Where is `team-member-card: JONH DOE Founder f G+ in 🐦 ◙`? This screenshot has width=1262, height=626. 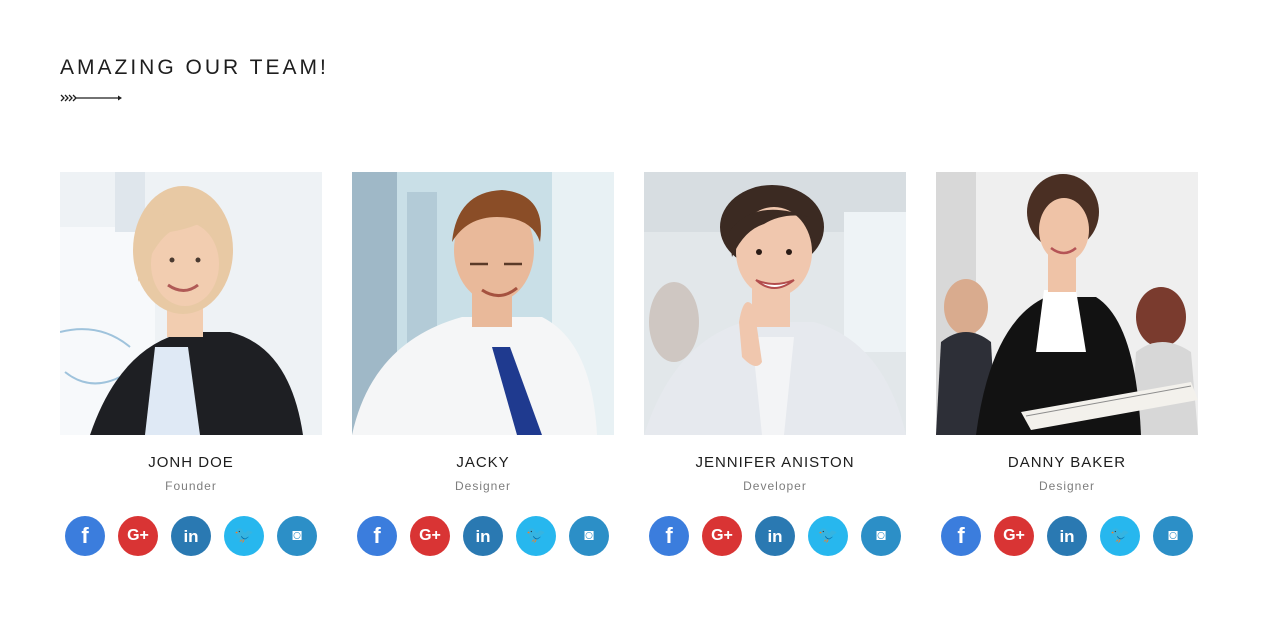
team-member-card: JONH DOE Founder f G+ in 🐦 ◙ is located at coordinates (191, 364).